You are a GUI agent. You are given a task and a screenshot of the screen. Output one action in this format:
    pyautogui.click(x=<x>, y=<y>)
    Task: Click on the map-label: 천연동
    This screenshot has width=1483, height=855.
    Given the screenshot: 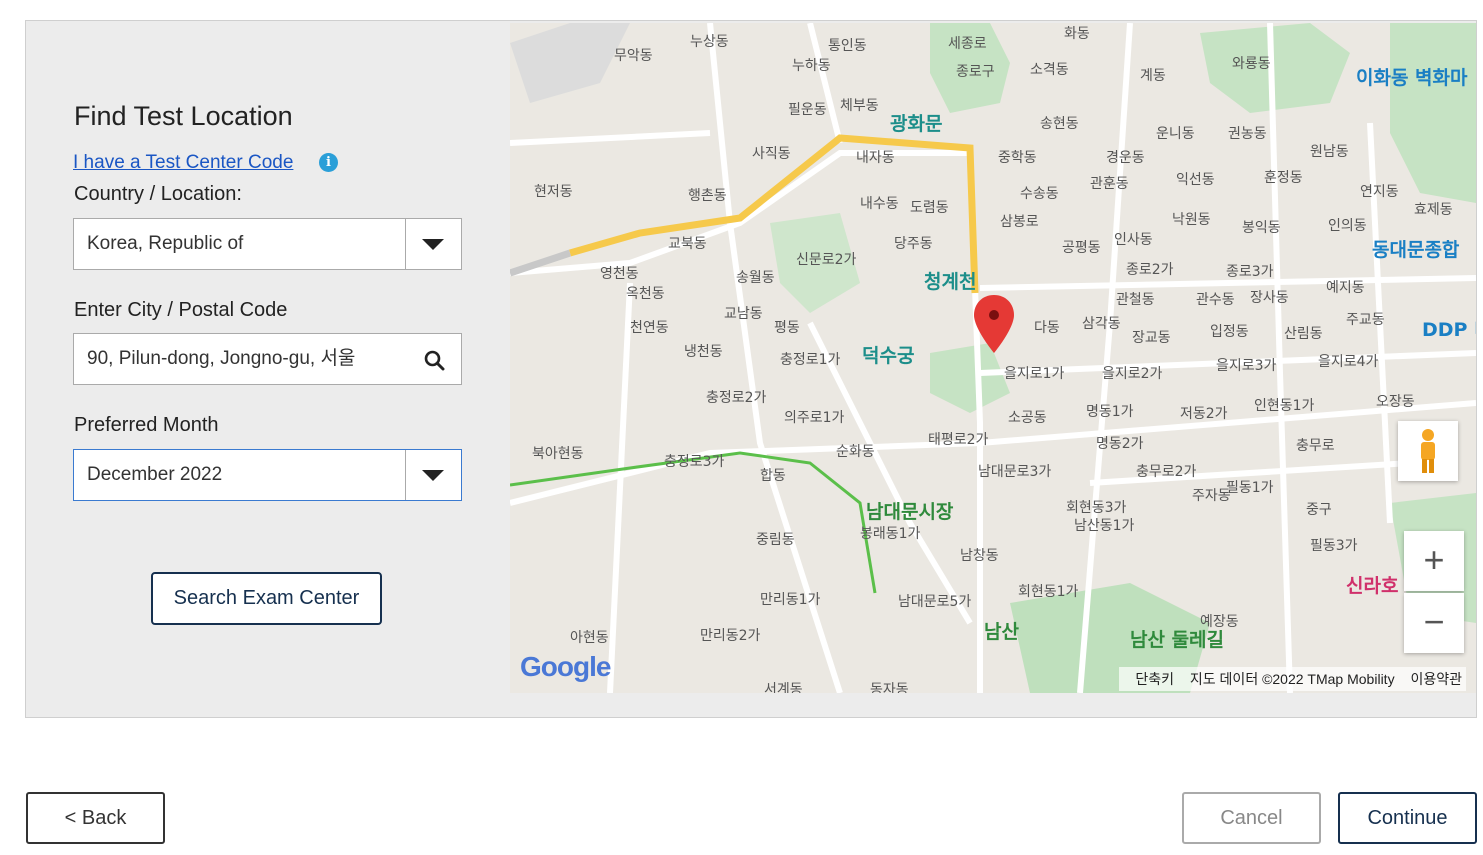 What is the action you would take?
    pyautogui.click(x=649, y=328)
    